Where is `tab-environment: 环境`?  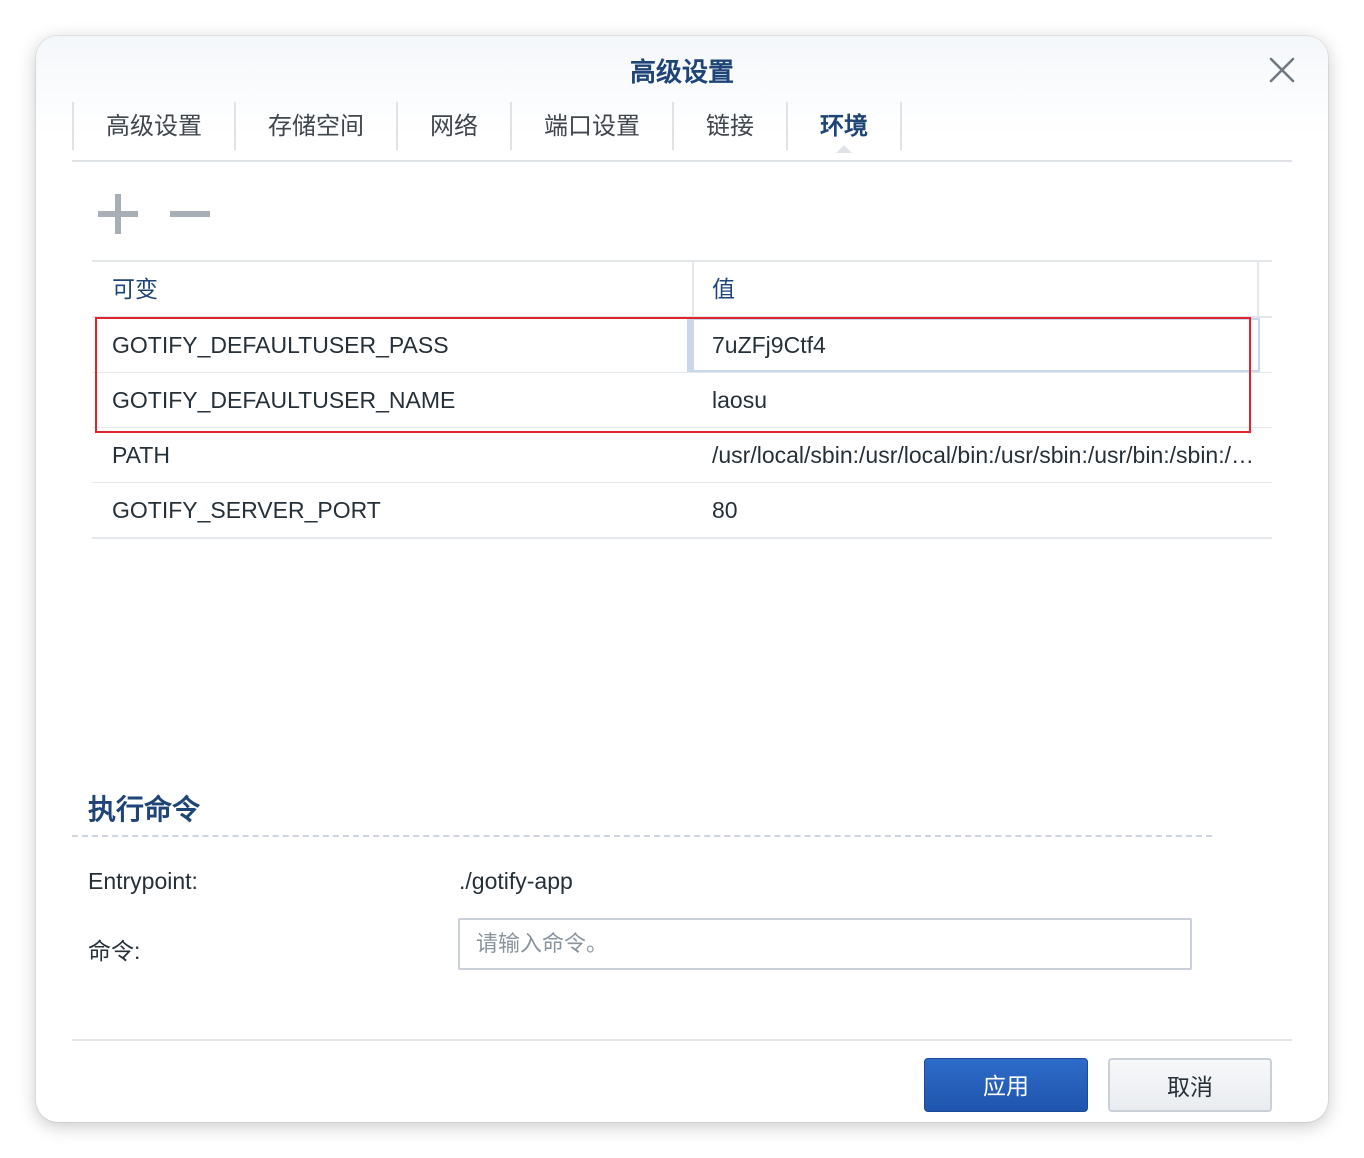
tab-environment: 环境 is located at coordinates (844, 127).